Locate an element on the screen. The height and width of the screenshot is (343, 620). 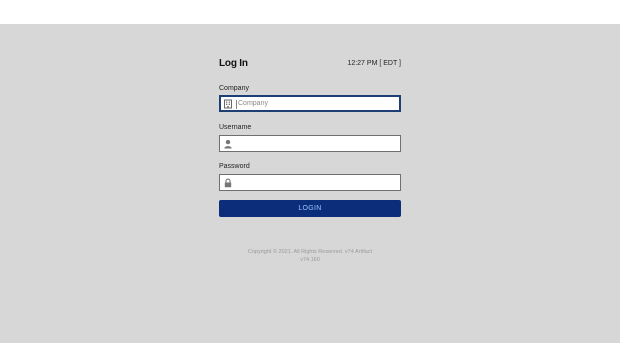
copyright-line-2: v74.160 is located at coordinates (310, 260).